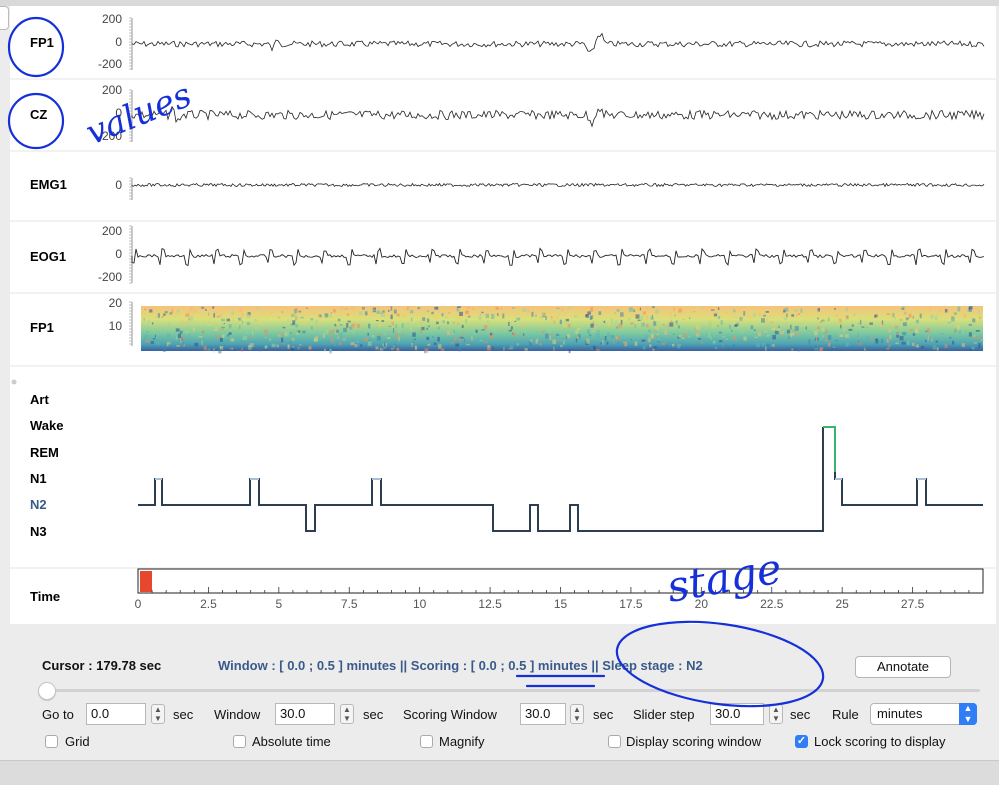 This screenshot has height=785, width=999. I want to click on stage-label-n2: N2, so click(38, 504).